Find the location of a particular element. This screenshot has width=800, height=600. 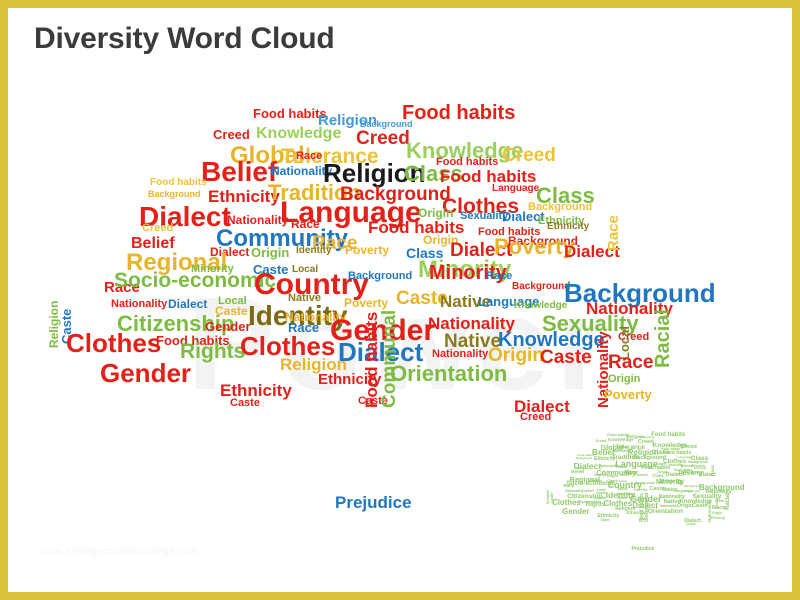

thumbnail-word: Orientation is located at coordinates (665, 511).